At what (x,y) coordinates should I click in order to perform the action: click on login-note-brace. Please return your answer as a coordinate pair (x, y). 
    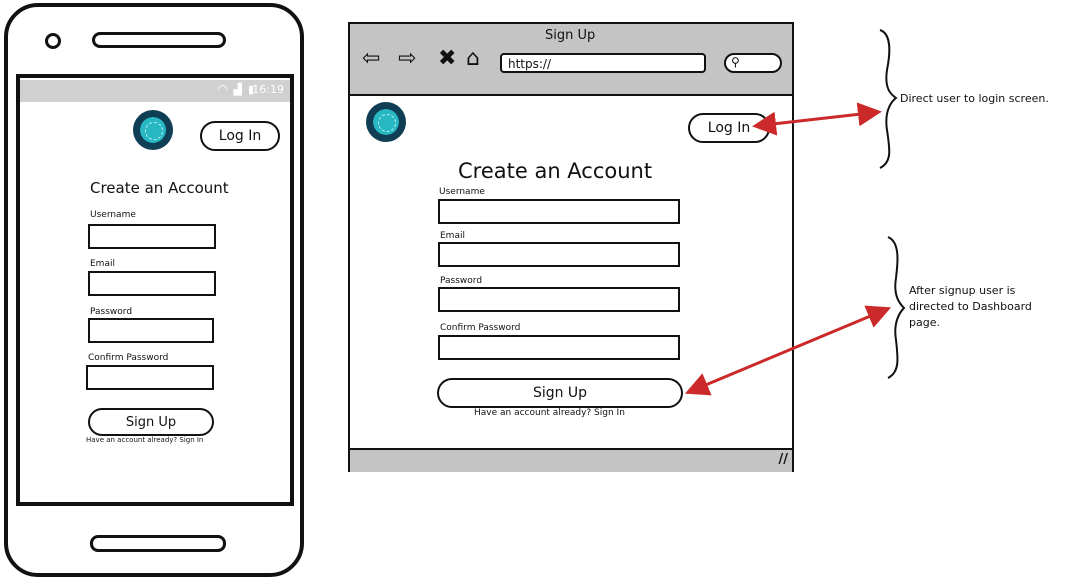
    Looking at the image, I should click on (888, 99).